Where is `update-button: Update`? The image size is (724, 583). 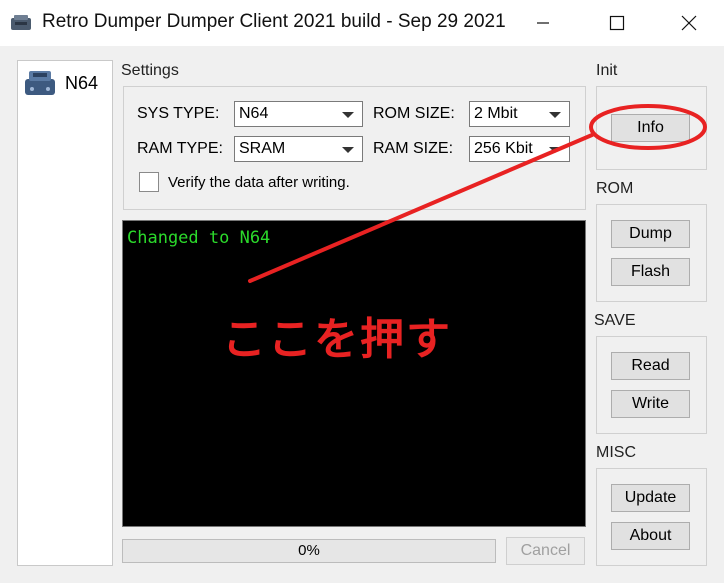
update-button: Update is located at coordinates (650, 498).